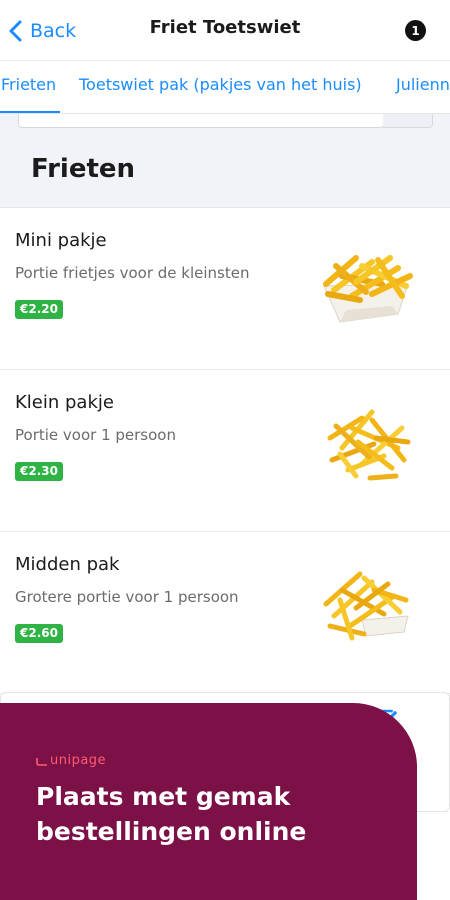  What do you see at coordinates (127, 597) in the screenshot?
I see `product-description: Grotere portie voor 1 persoon` at bounding box center [127, 597].